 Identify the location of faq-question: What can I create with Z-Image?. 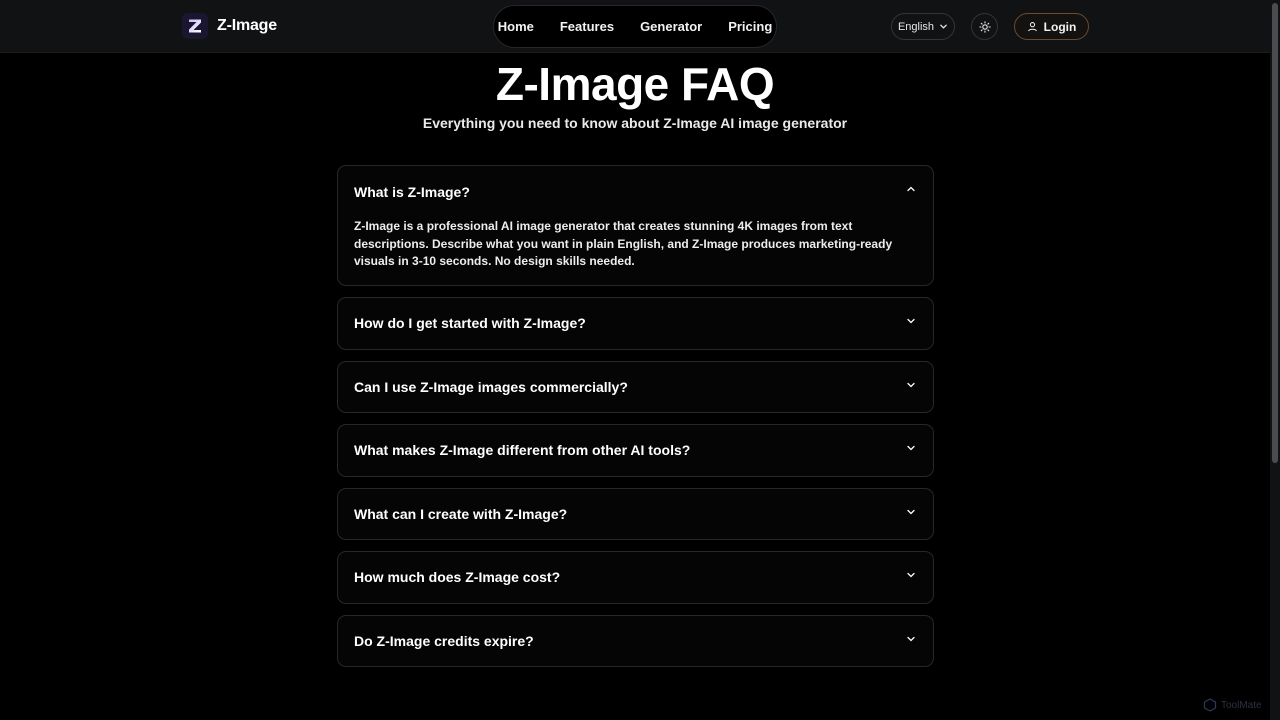
(460, 514).